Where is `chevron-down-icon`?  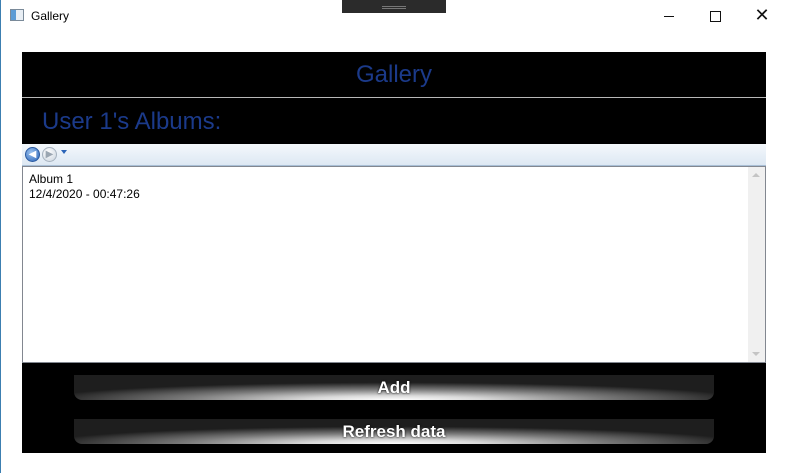
chevron-down-icon is located at coordinates (64, 152).